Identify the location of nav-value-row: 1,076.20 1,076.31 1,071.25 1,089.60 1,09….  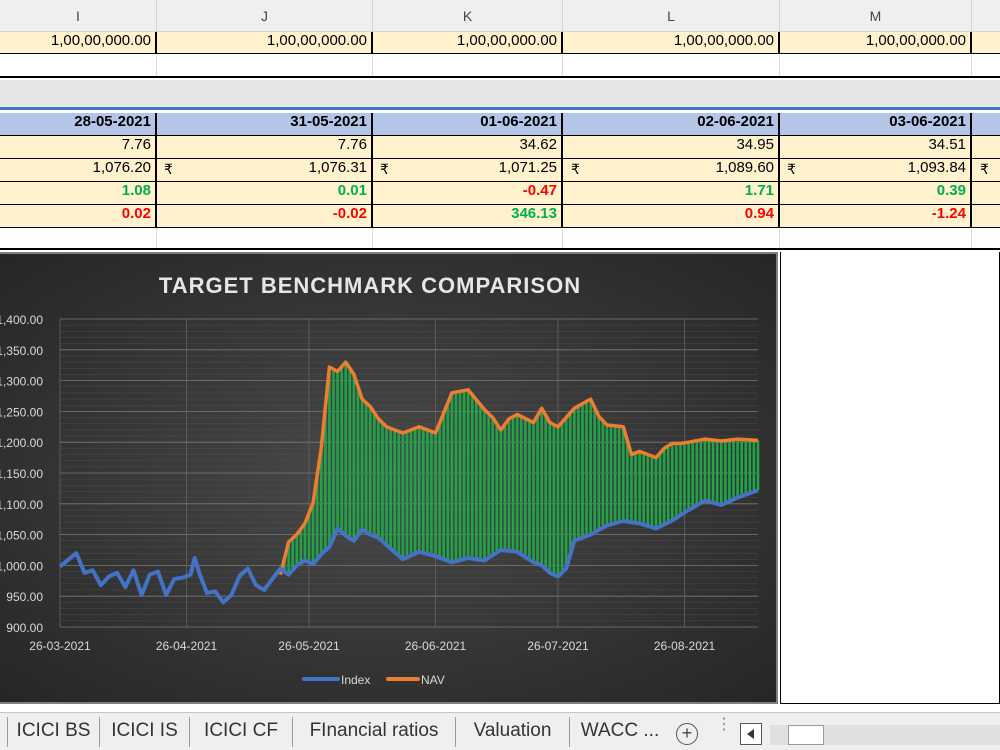
(500, 170).